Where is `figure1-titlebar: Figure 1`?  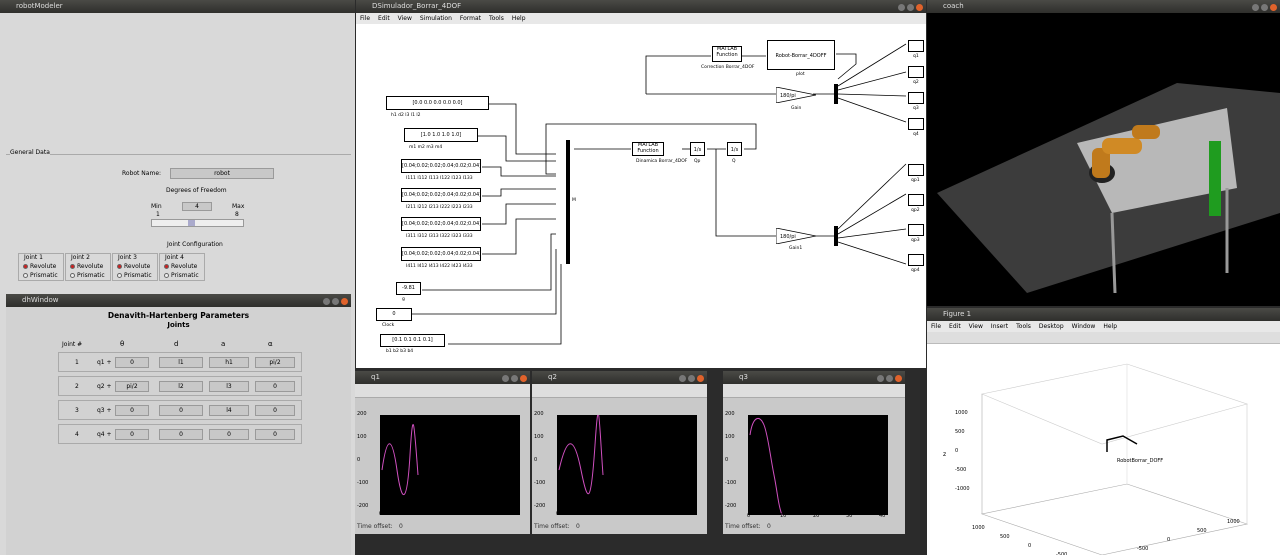
figure1-titlebar: Figure 1 is located at coordinates (1103, 314).